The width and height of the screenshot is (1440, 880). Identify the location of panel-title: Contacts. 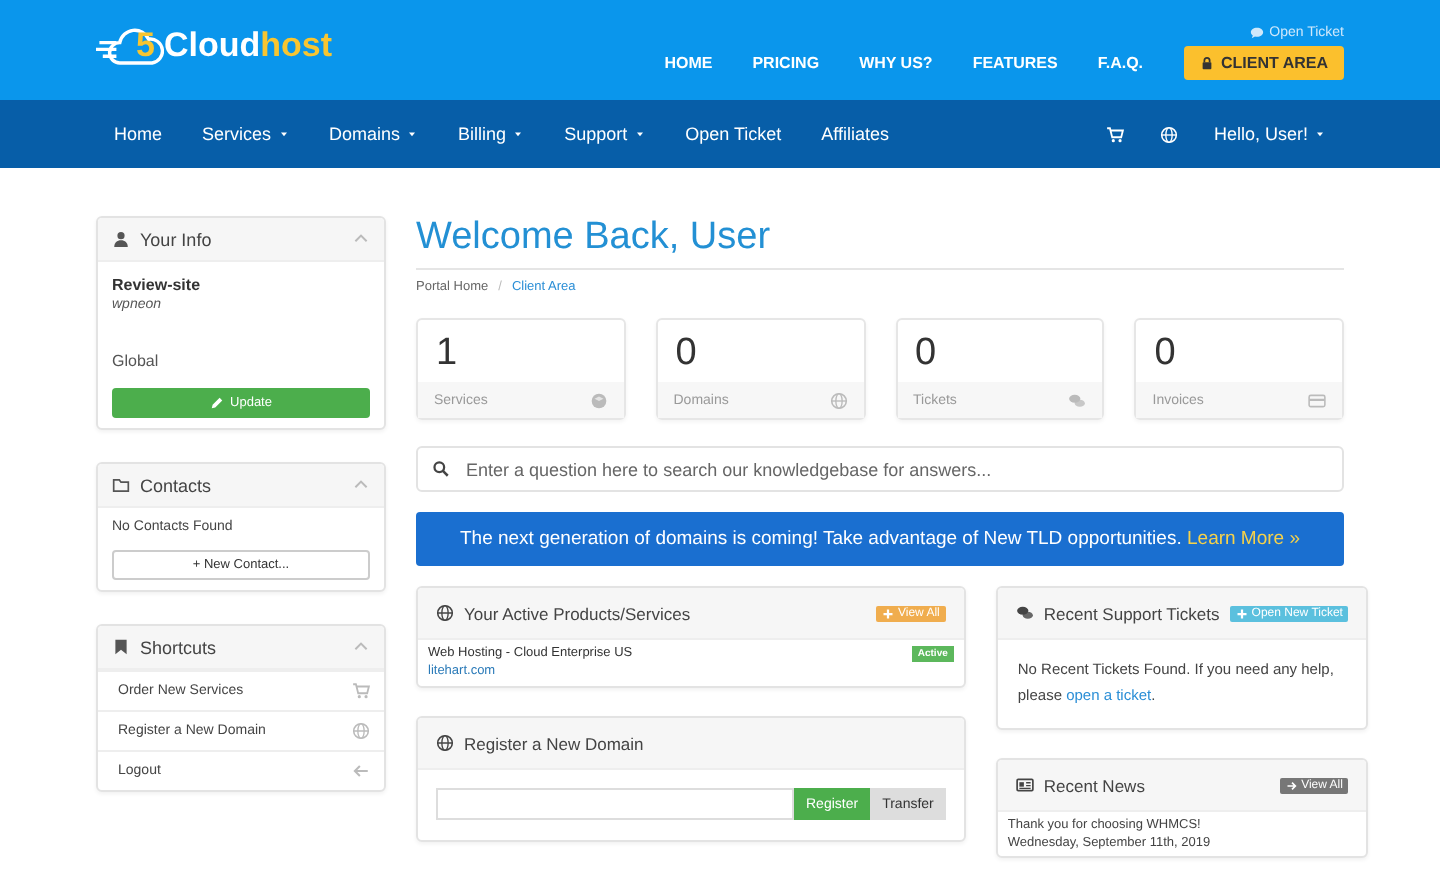
(176, 485).